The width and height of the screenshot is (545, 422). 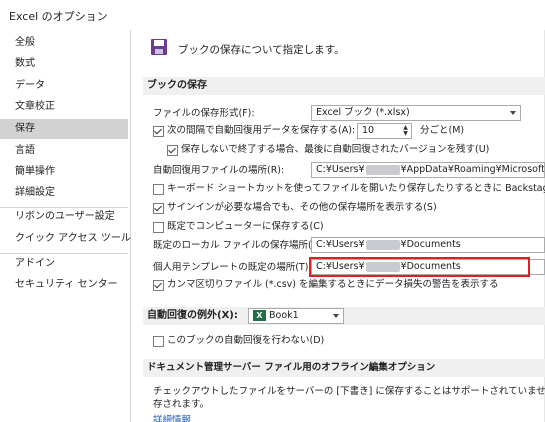 What do you see at coordinates (64, 86) in the screenshot?
I see `sidebar-item-data: データ` at bounding box center [64, 86].